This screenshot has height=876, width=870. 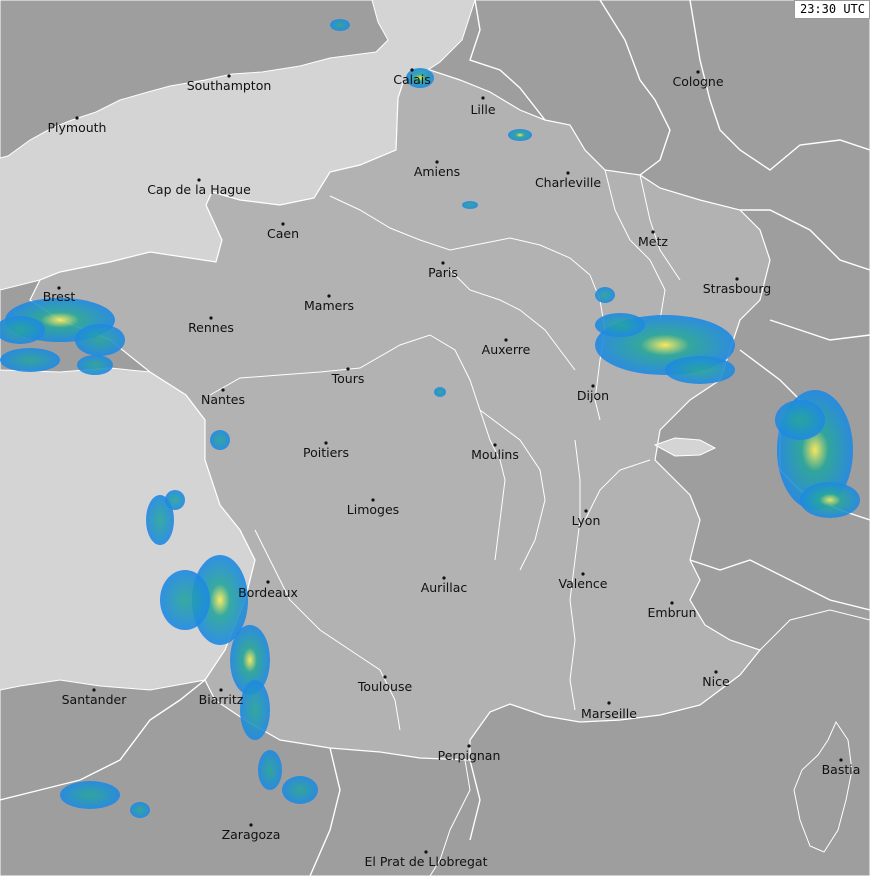 I want to click on city-marker-dijon: Dijon, so click(x=593, y=393).